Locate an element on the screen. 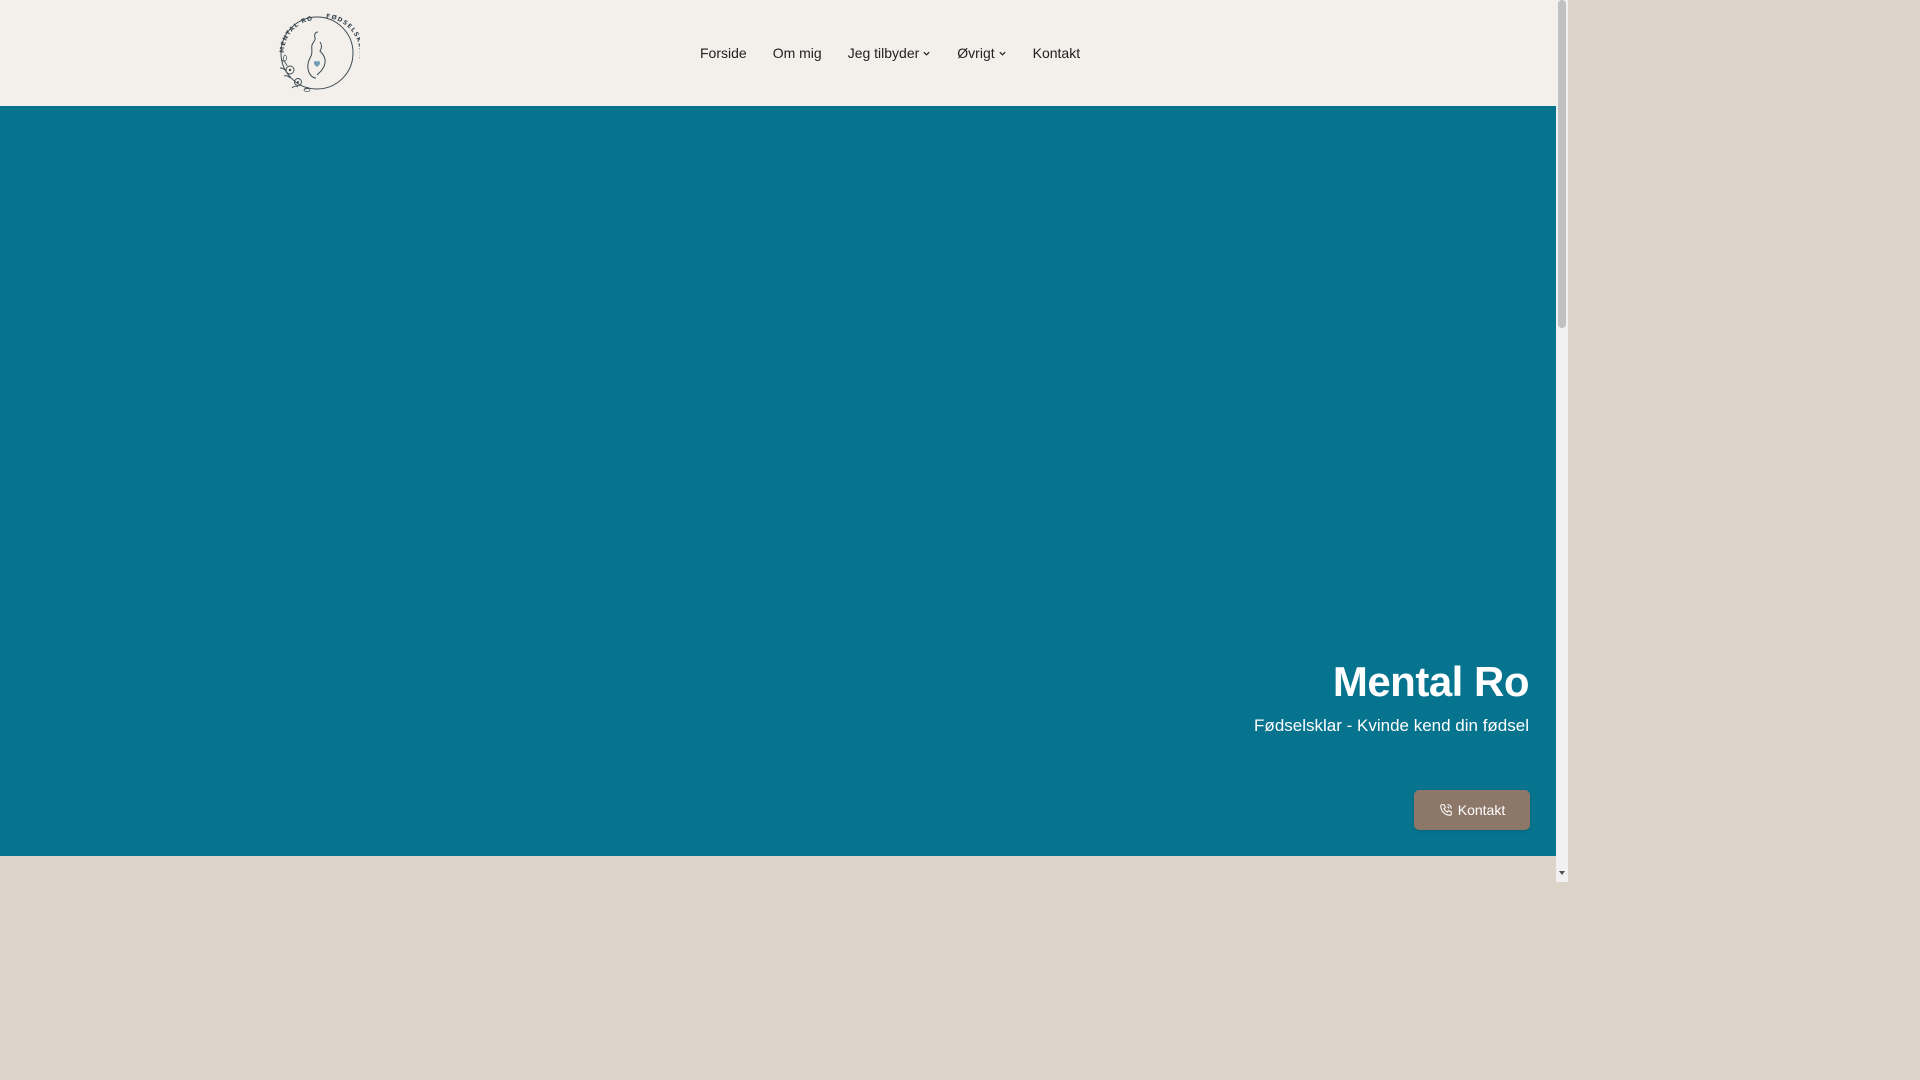 Image resolution: width=1920 pixels, height=1080 pixels. nav-item-jeg-tilbyder: Jeg tilbyder is located at coordinates (890, 53).